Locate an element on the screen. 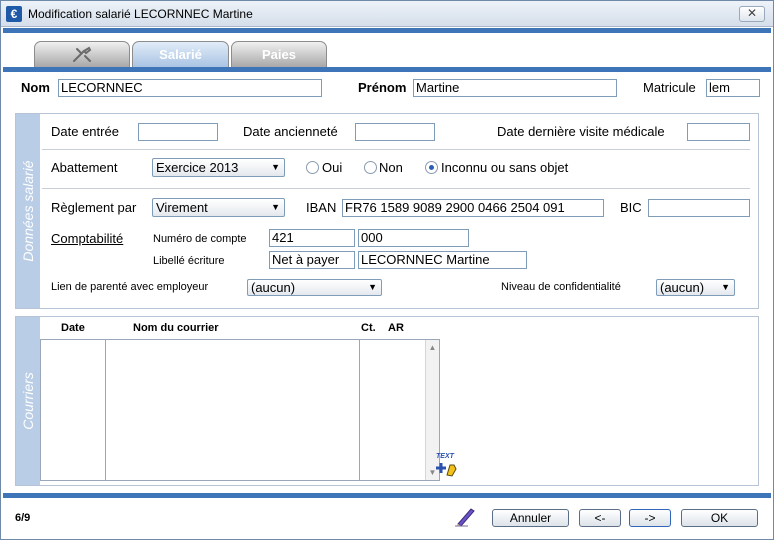 The width and height of the screenshot is (774, 540). tab-tools is located at coordinates (82, 54).